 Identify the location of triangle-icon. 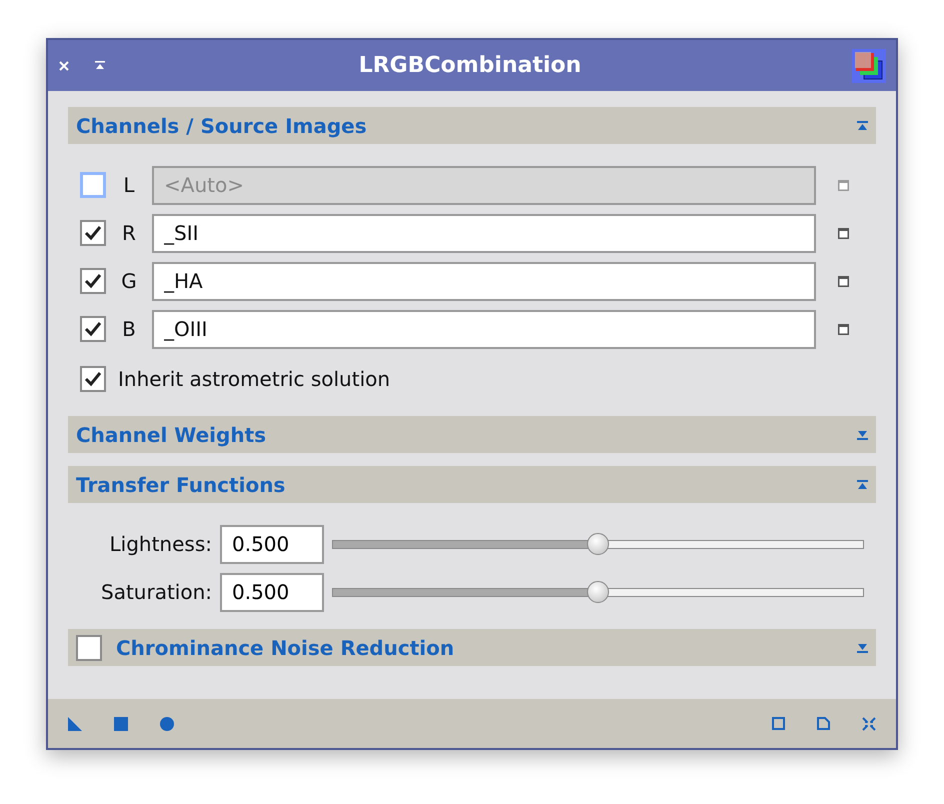
(75, 723).